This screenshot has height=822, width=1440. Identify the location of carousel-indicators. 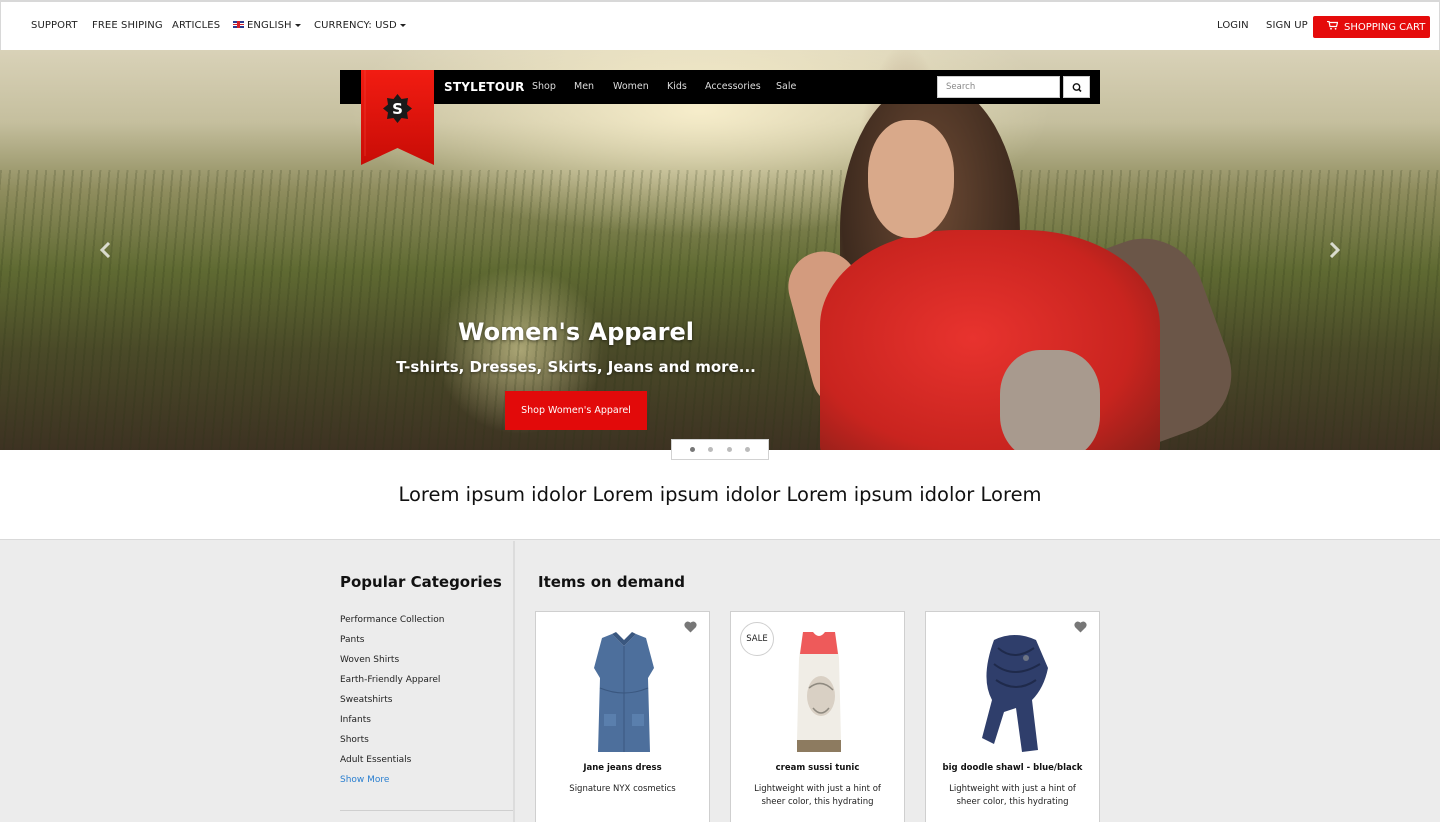
(720, 449).